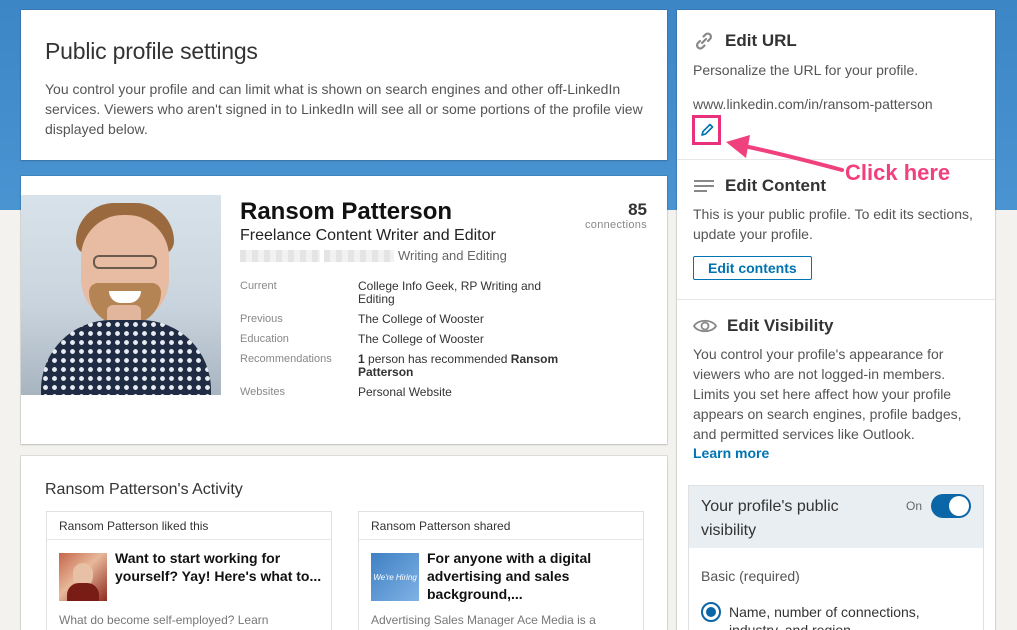  Describe the element at coordinates (750, 576) in the screenshot. I see `basic-required-label: Basic (required)` at that location.